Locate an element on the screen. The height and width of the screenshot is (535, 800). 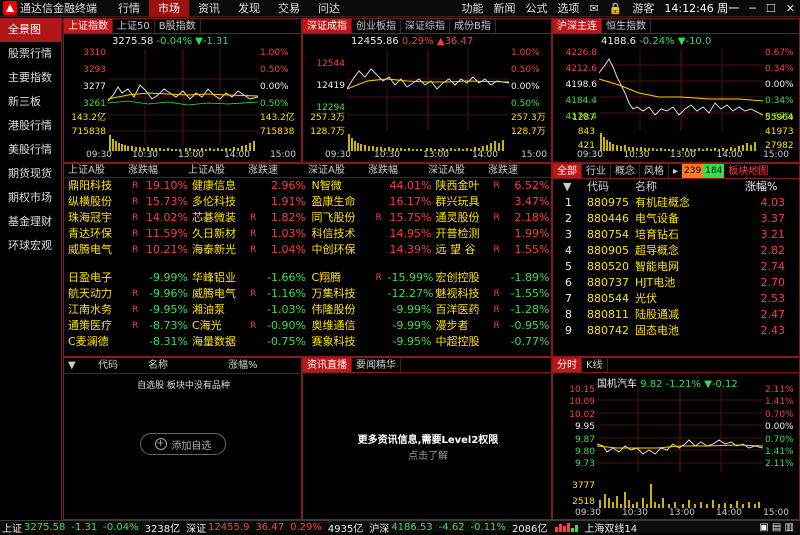
tab-chengfen-b: 成份B指 is located at coordinates (473, 26).